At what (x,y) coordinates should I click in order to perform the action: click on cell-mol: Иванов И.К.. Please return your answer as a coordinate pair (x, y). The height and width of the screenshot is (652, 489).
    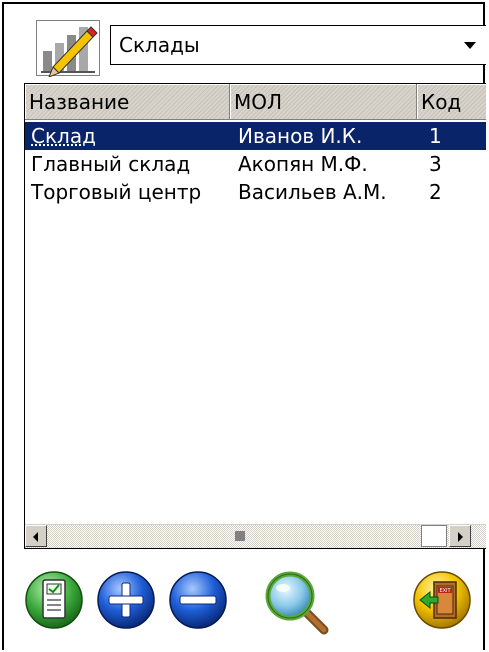
    Looking at the image, I should click on (300, 136).